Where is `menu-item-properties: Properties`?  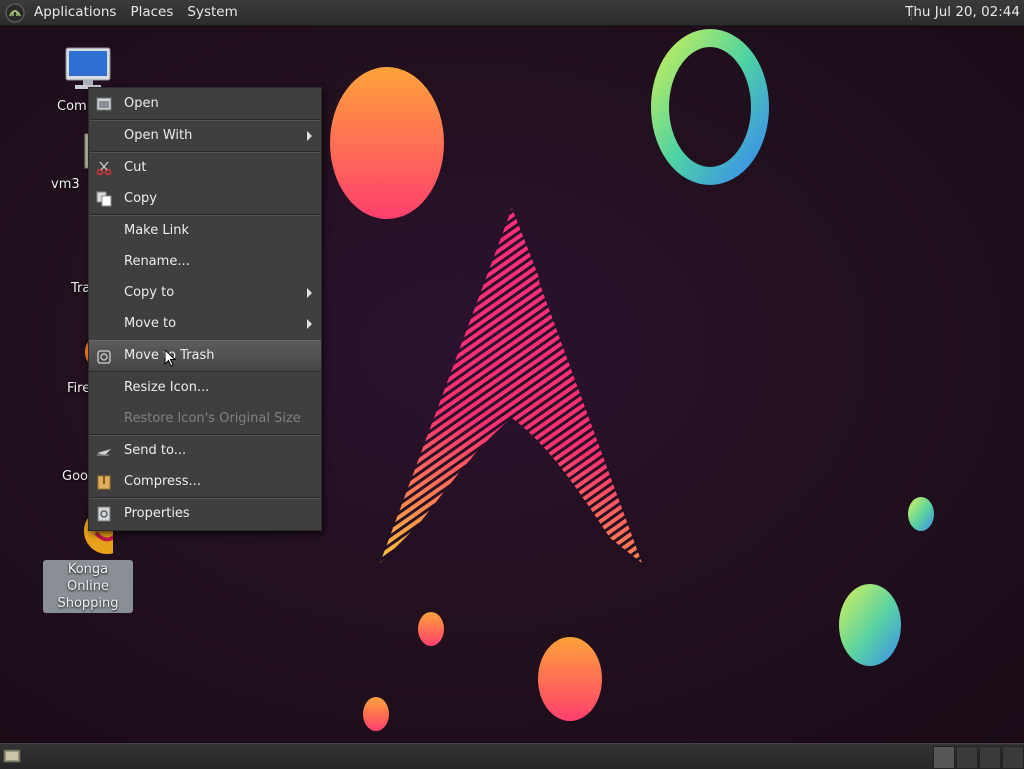
menu-item-properties: Properties is located at coordinates (205, 514).